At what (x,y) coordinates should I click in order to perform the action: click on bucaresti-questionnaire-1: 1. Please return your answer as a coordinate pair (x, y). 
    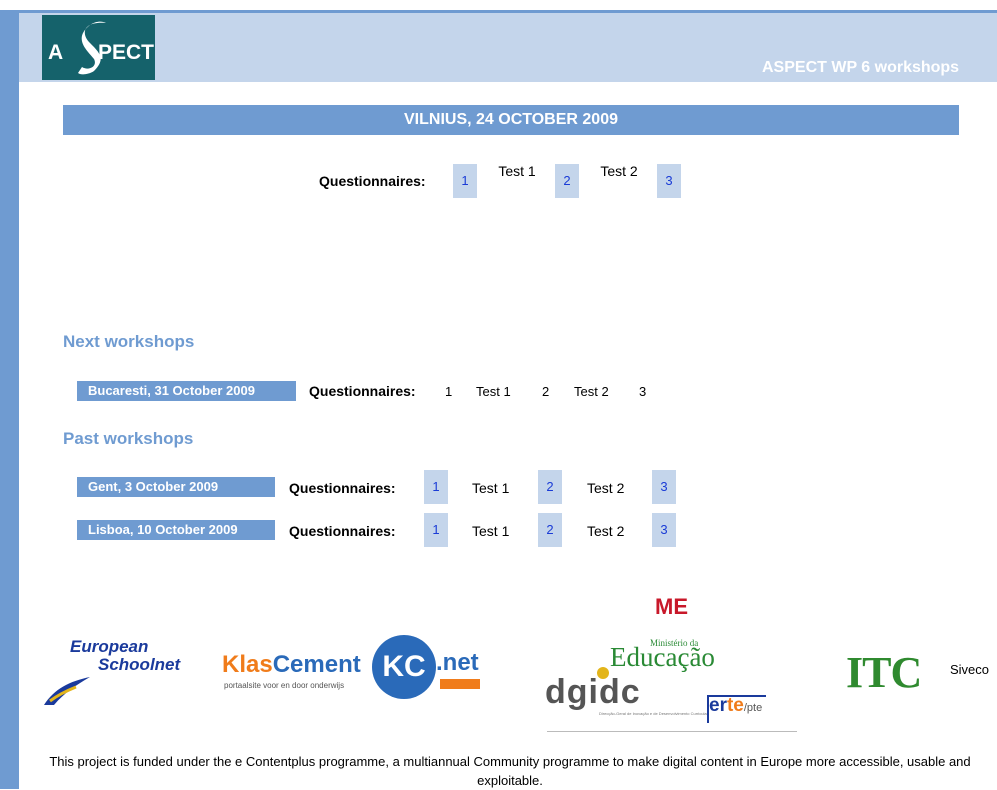
    Looking at the image, I should click on (449, 391).